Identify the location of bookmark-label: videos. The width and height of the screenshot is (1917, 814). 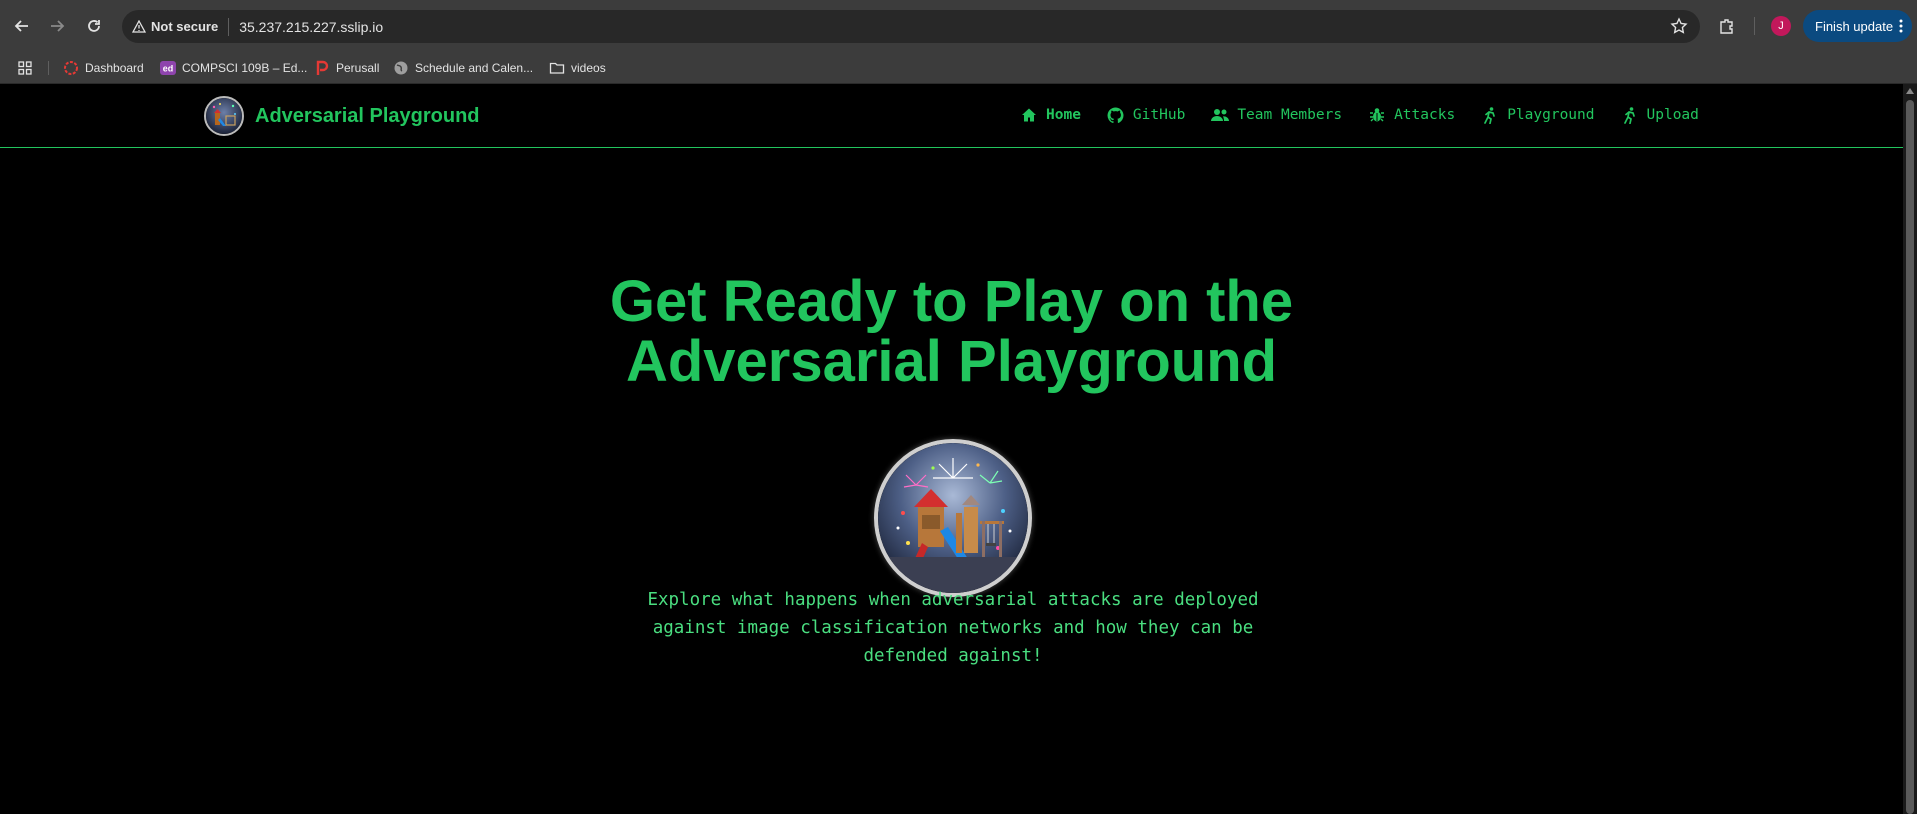
(588, 68).